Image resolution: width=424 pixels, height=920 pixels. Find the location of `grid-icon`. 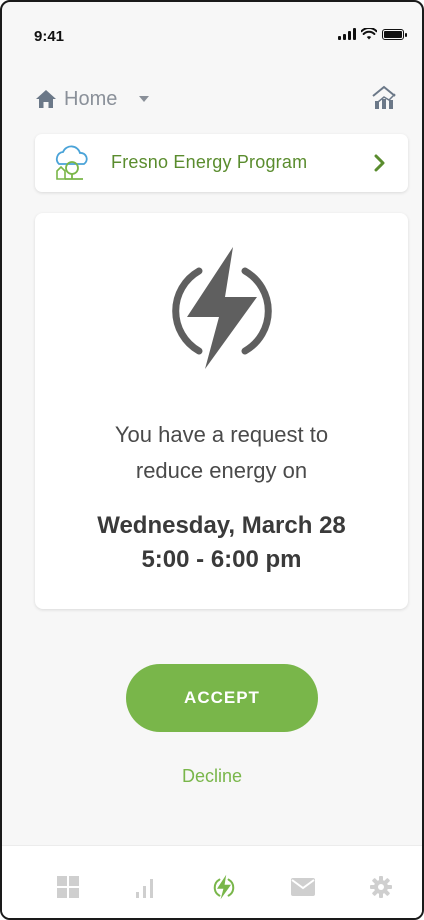

grid-icon is located at coordinates (68, 887).